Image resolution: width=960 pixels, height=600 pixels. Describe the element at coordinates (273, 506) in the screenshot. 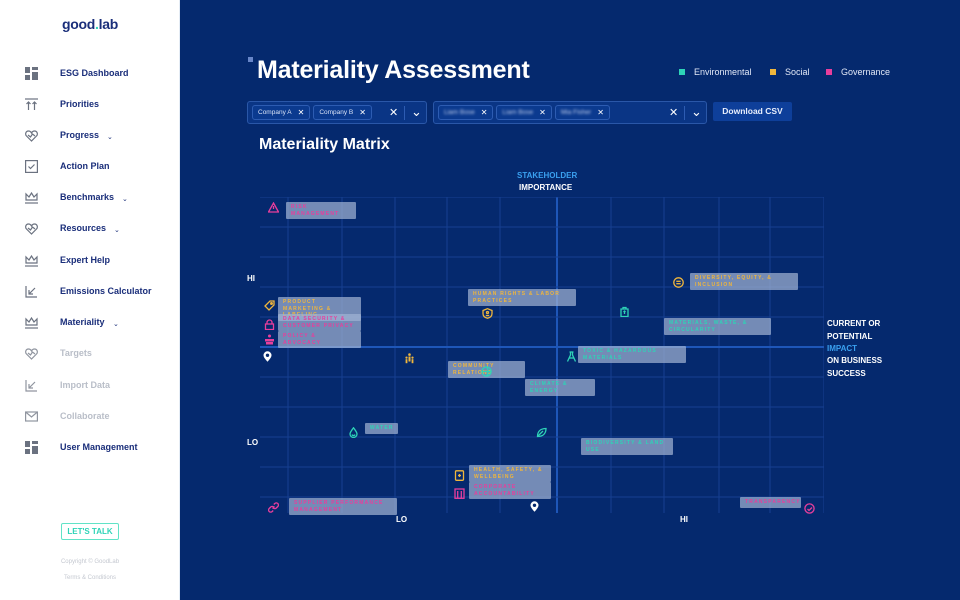

I see `link-icon` at that location.